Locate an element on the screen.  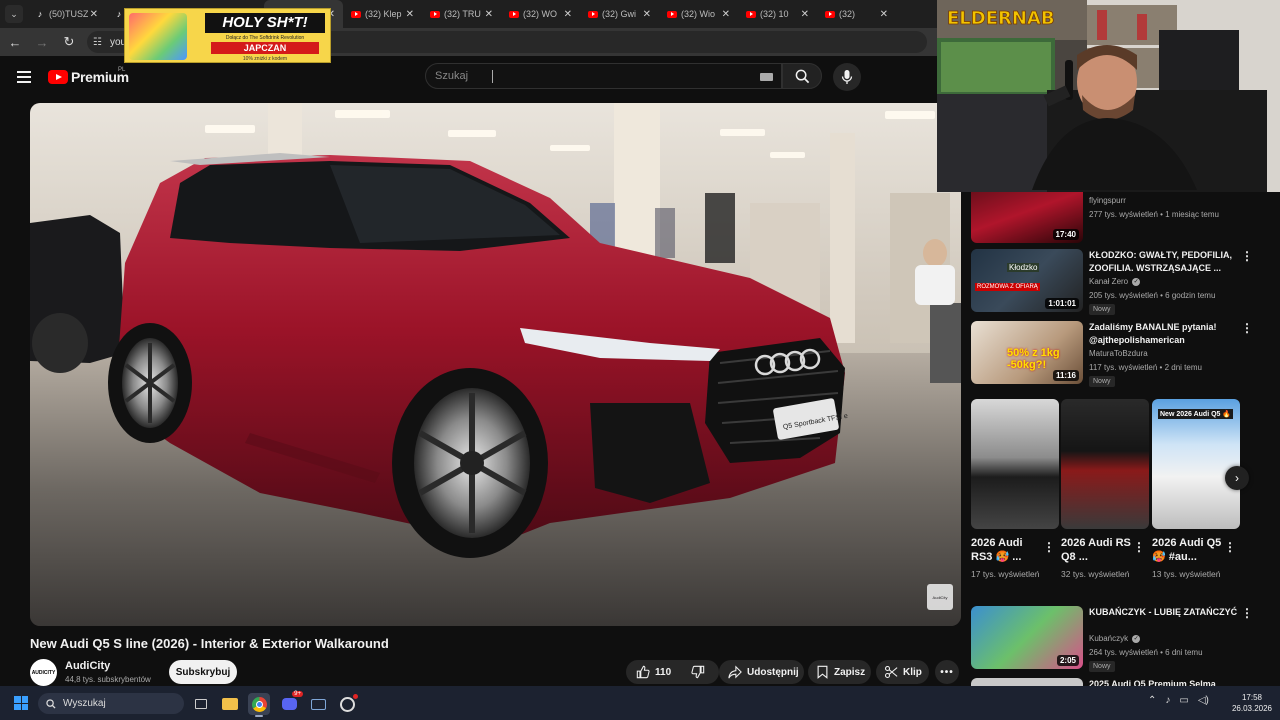
chrome-icon is located at coordinates (259, 705).